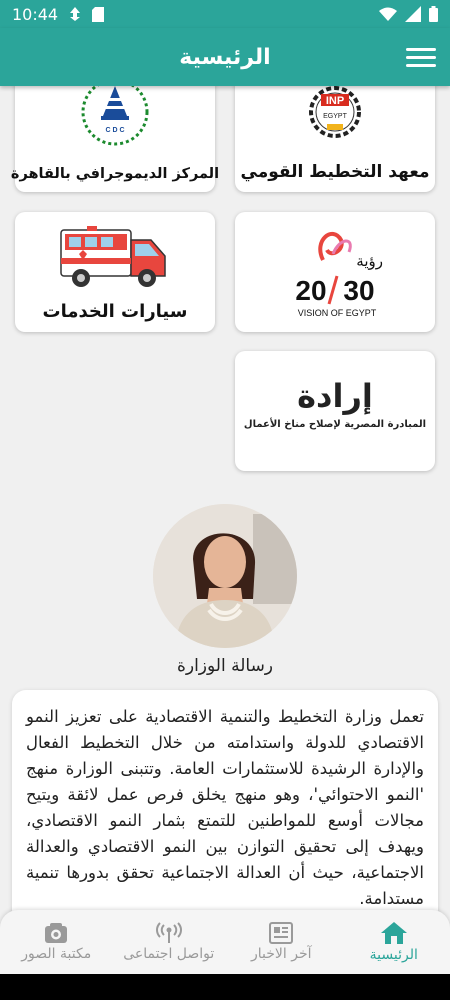 This screenshot has width=450, height=1000. What do you see at coordinates (225, 576) in the screenshot?
I see `minister-photo` at bounding box center [225, 576].